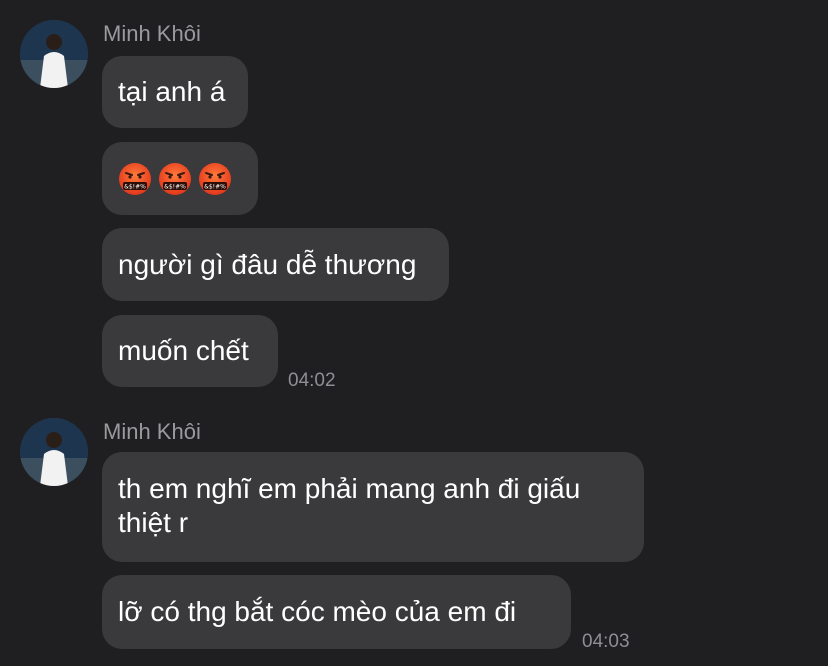 The width and height of the screenshot is (828, 666). Describe the element at coordinates (317, 611) in the screenshot. I see `message-text: lỡ có thg bắt cóc mèo của em đi` at that location.